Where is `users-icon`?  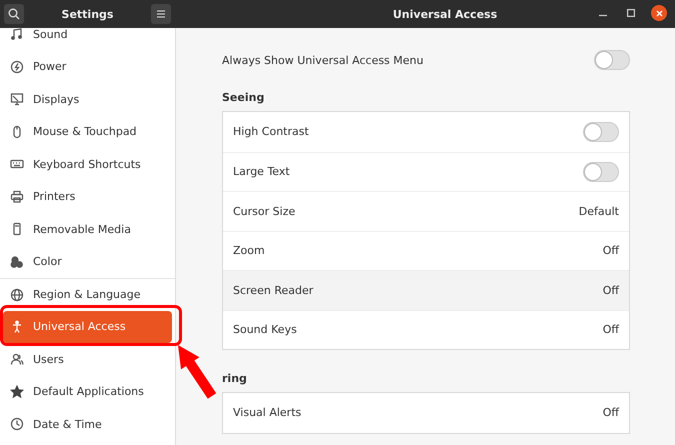
users-icon is located at coordinates (17, 359).